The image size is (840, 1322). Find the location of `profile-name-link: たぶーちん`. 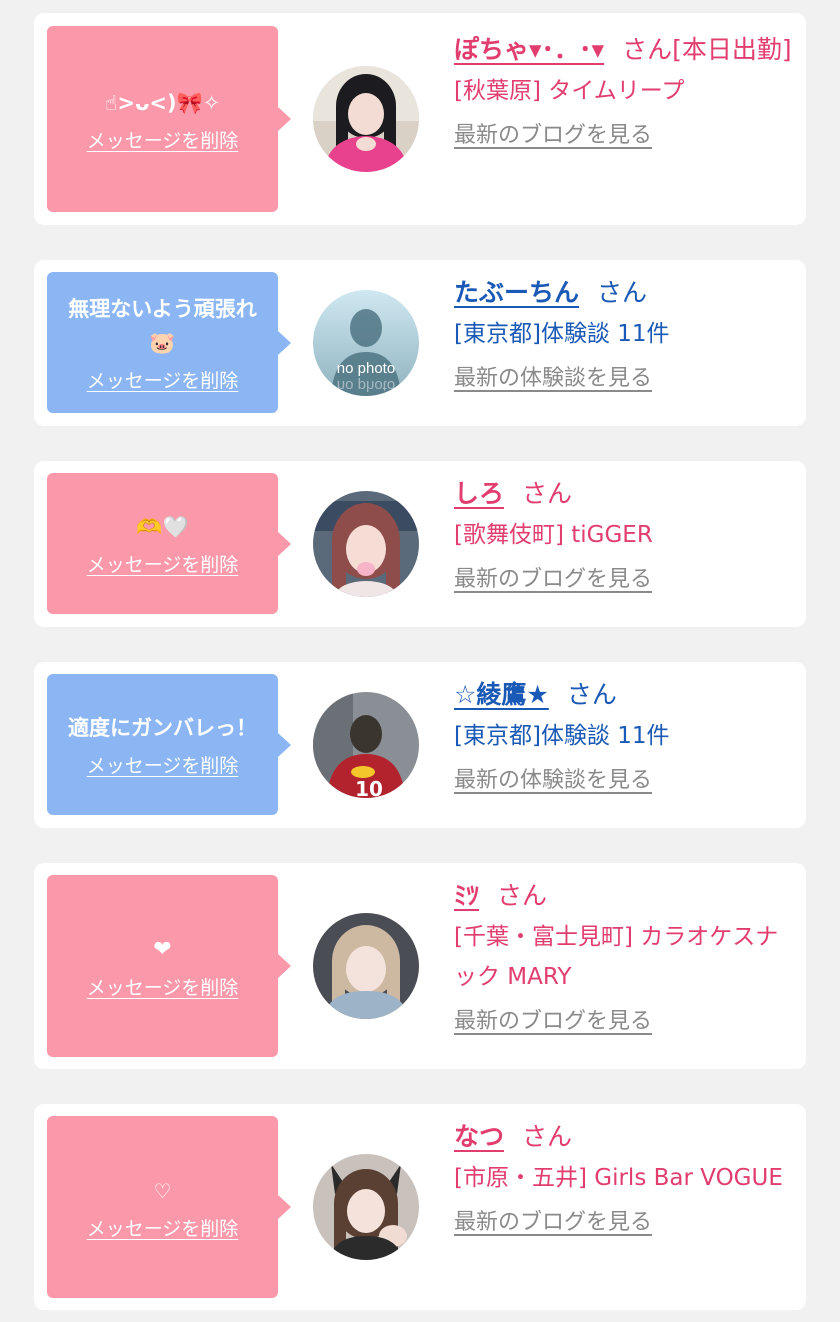

profile-name-link: たぶーちん is located at coordinates (516, 292).